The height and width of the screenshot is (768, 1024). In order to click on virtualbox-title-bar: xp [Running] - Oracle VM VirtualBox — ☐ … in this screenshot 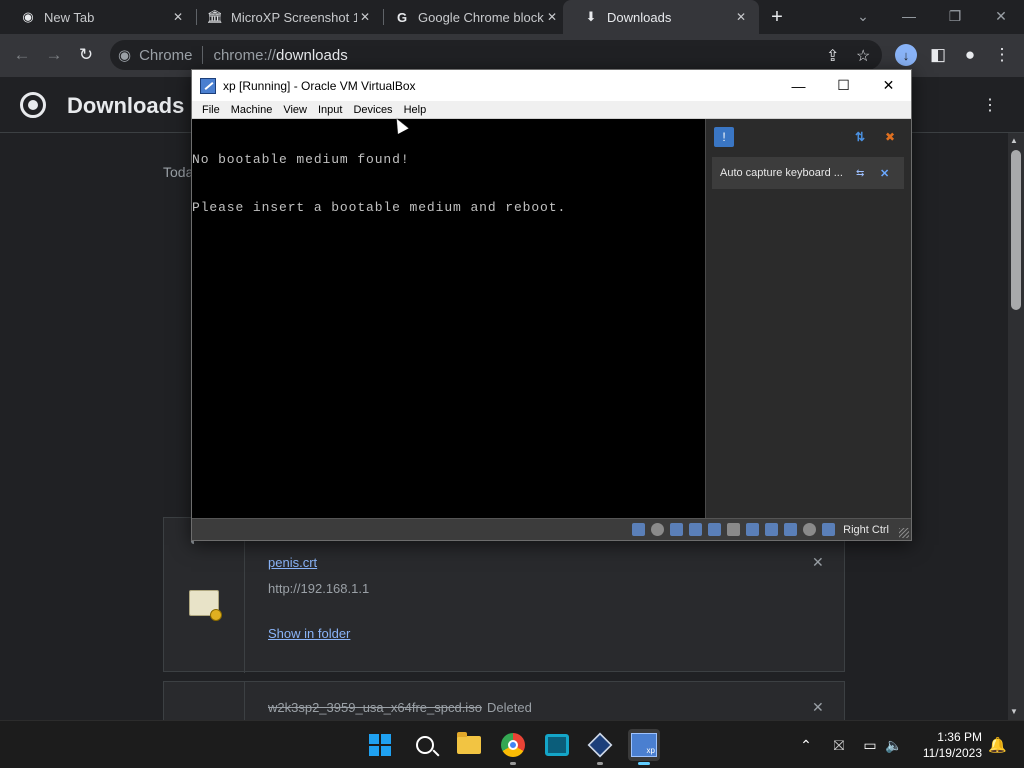, I will do `click(551, 85)`.